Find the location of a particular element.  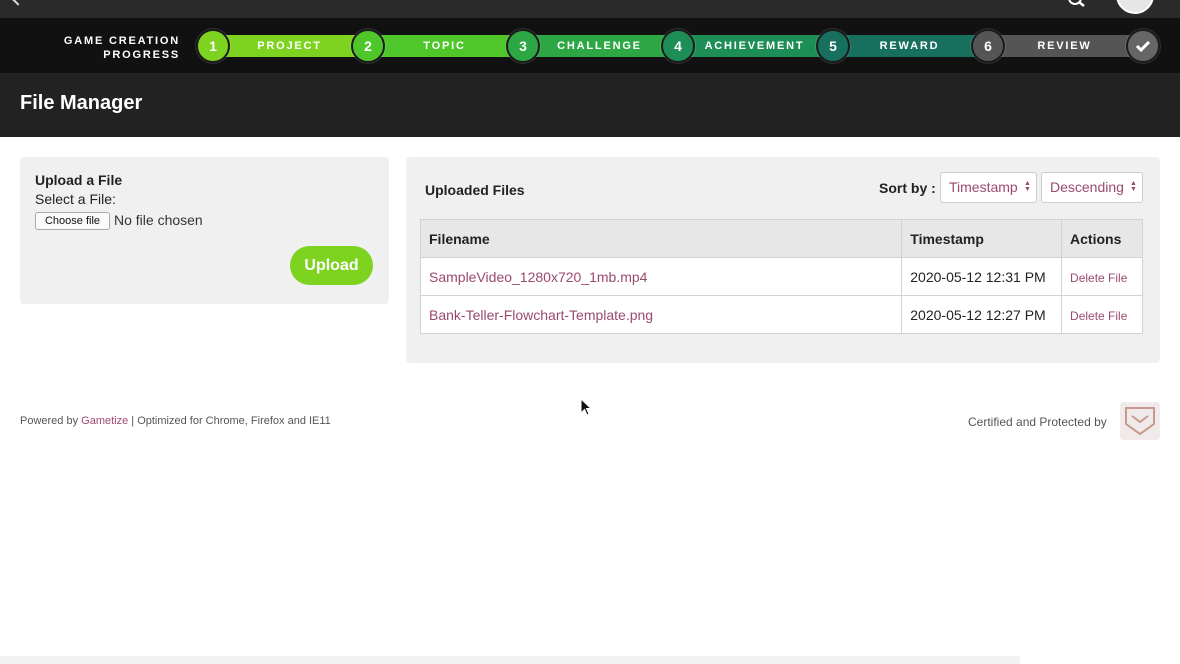

top-bar is located at coordinates (590, 9).